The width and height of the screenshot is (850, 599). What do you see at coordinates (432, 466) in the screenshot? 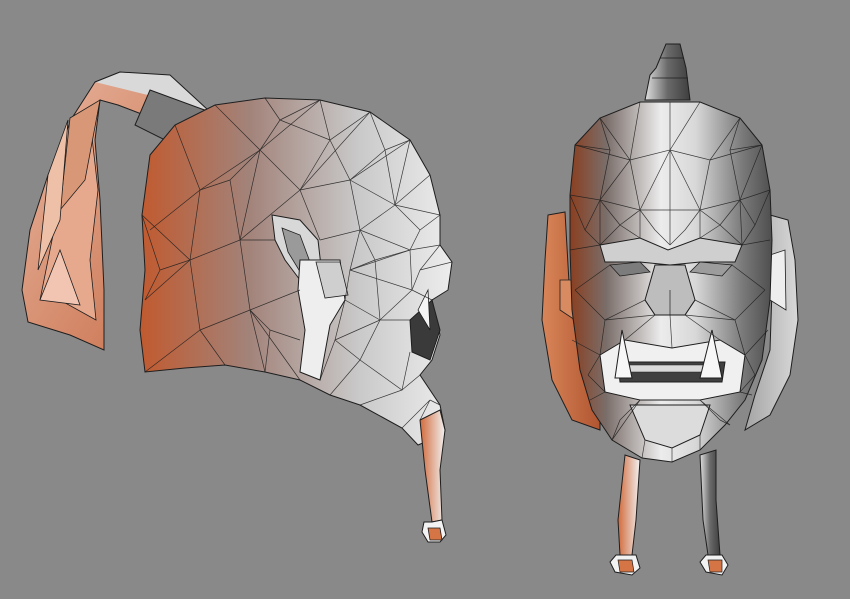
I see `side-beard-strand` at bounding box center [432, 466].